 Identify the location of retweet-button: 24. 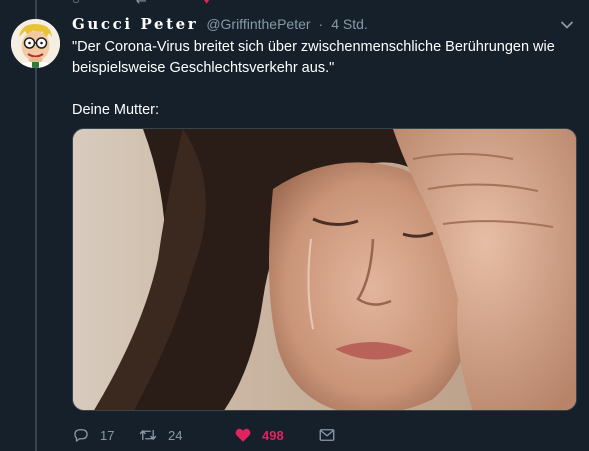
(186, 435).